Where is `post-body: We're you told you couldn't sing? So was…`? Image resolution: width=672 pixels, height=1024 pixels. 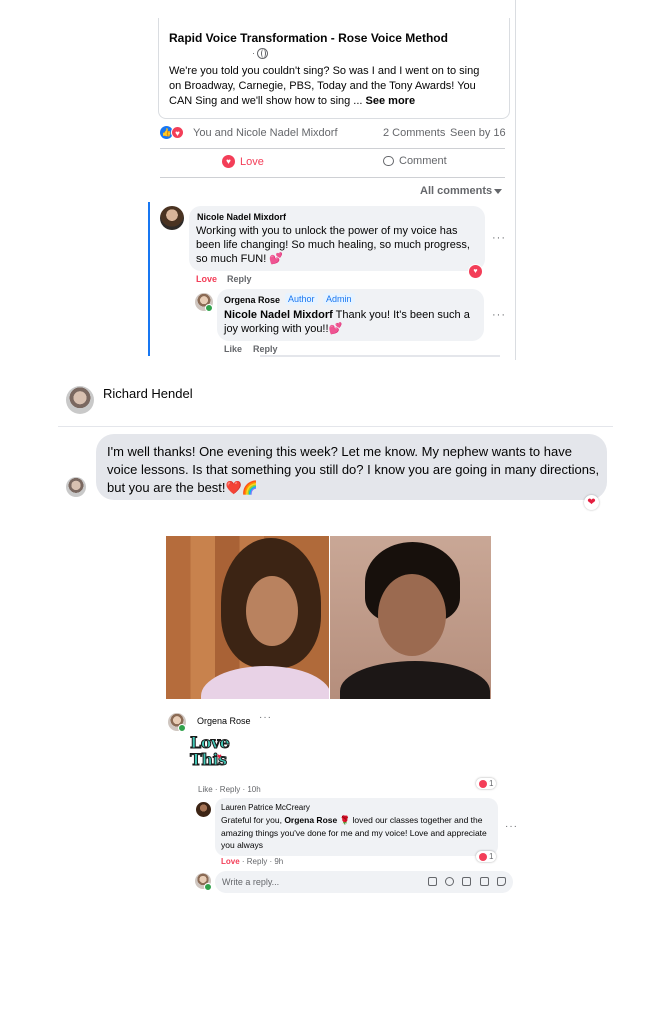
post-body: We're you told you couldn't sing? So was… is located at coordinates (324, 86).